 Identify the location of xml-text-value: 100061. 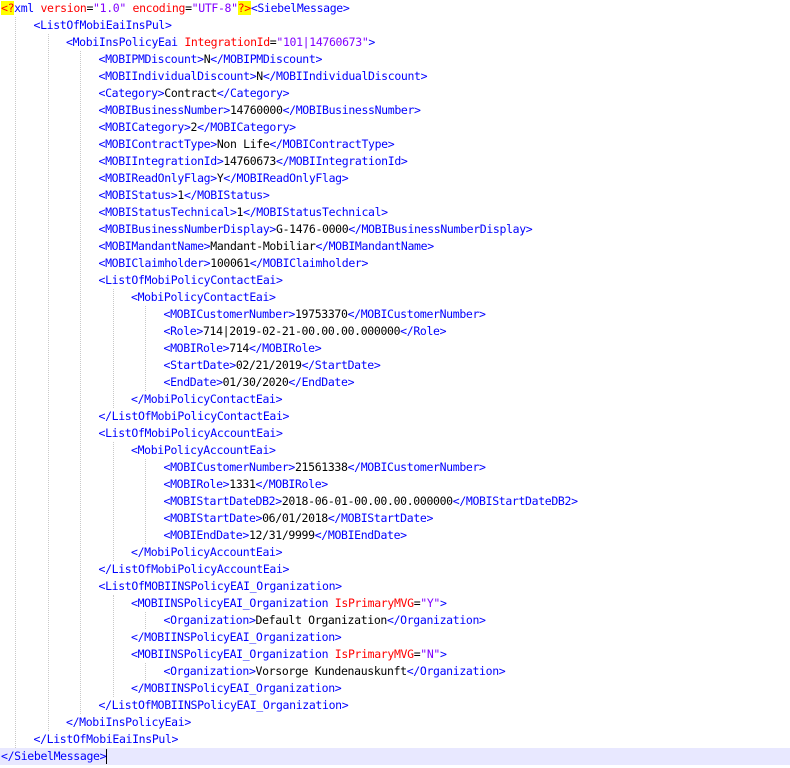
(230, 263).